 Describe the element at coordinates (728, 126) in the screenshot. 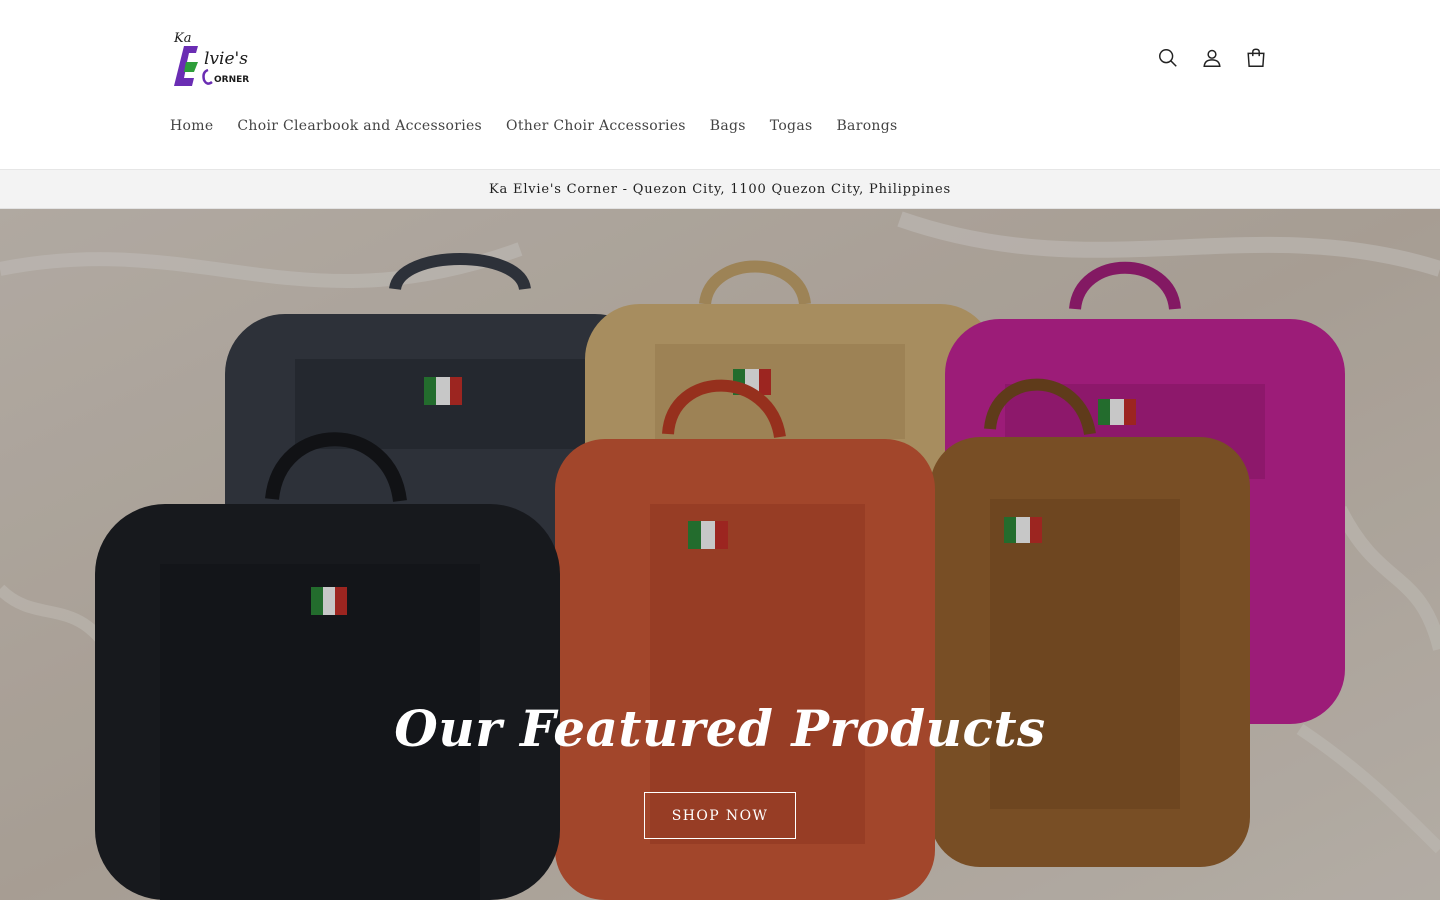

I see `nav-item-bags: Bags` at that location.